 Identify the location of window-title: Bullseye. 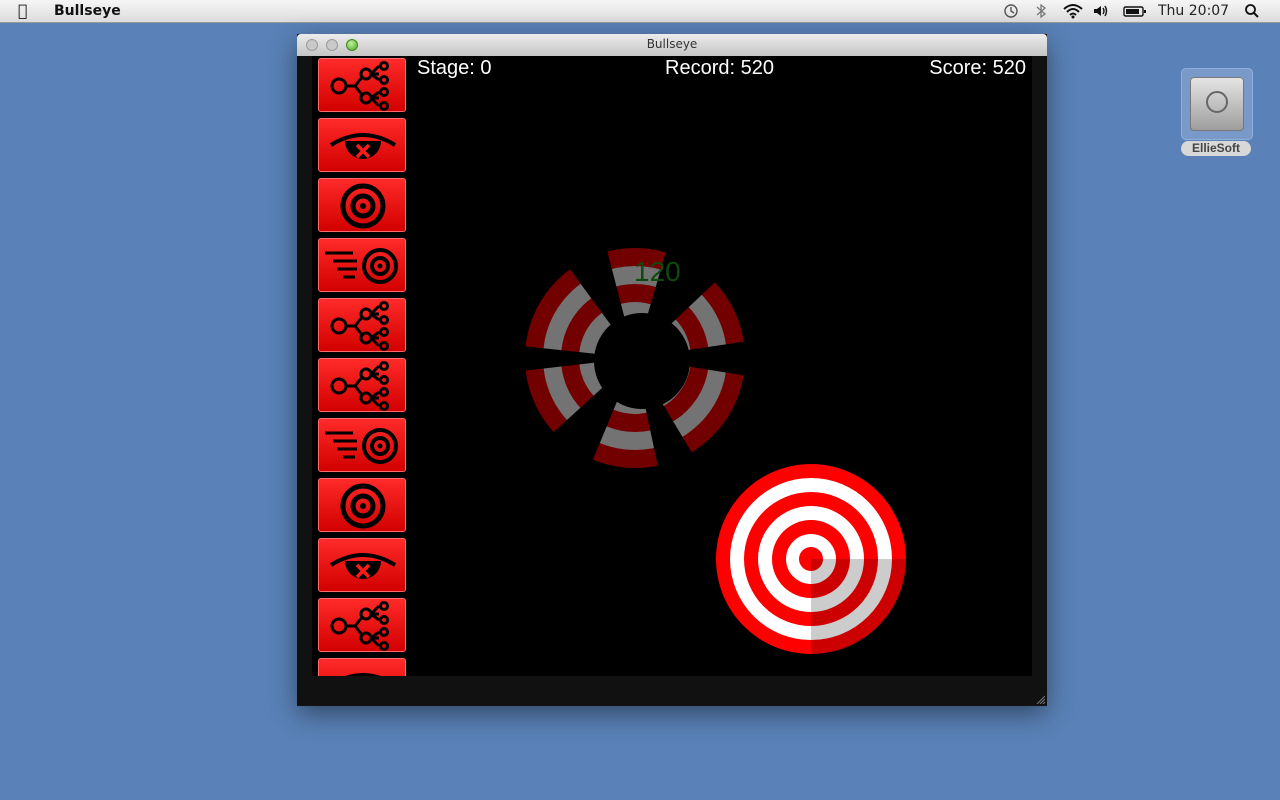
(672, 44).